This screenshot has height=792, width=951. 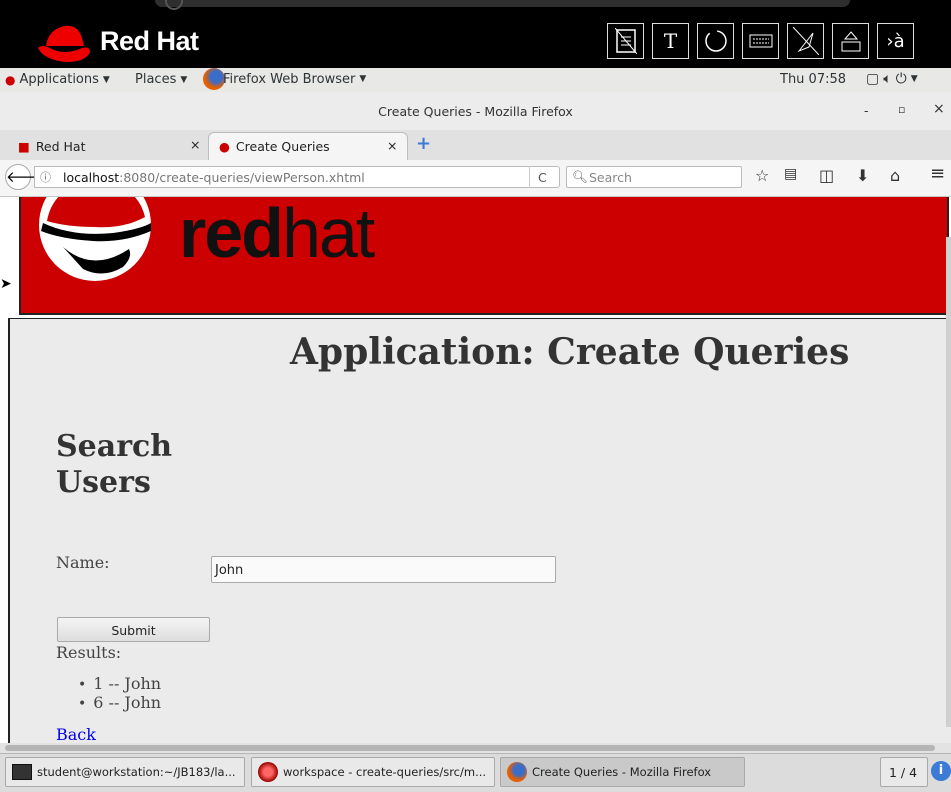 I want to click on top-handle, so click(x=502, y=5).